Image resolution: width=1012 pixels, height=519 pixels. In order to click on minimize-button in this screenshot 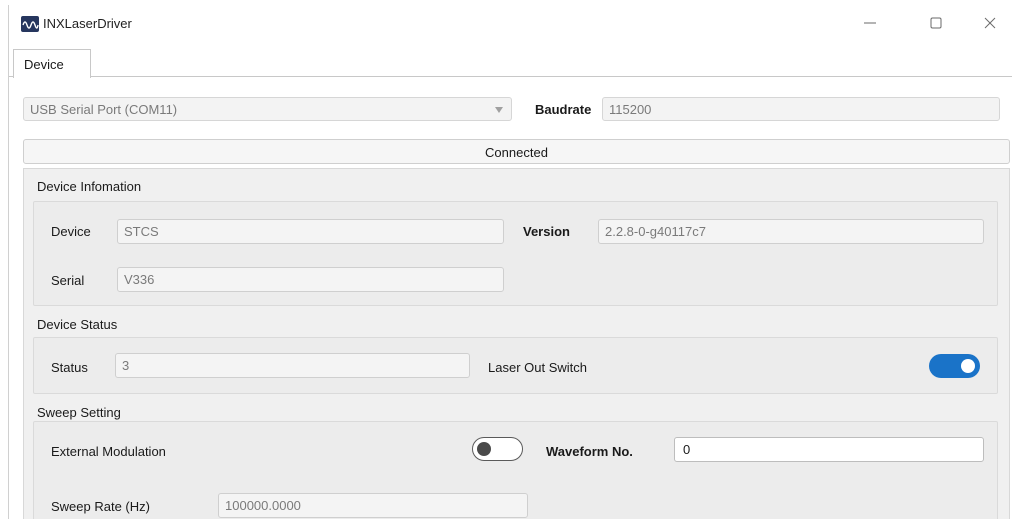, I will do `click(870, 22)`.